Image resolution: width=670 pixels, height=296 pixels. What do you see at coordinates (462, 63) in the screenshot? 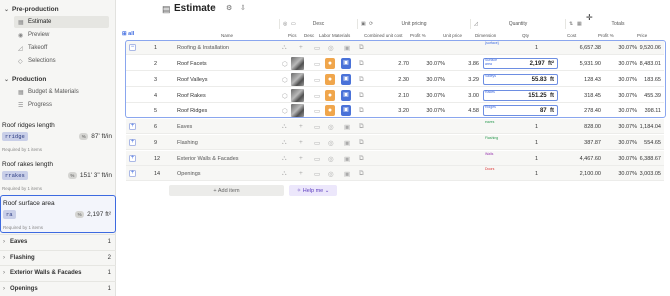
I see `unit-price: 3.86` at bounding box center [462, 63].